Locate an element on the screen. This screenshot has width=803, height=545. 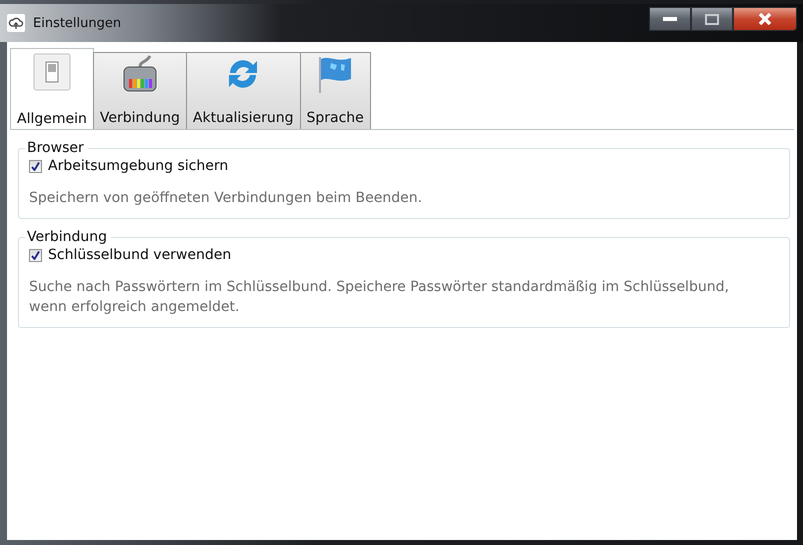
tab-label: Verbindung is located at coordinates (140, 118).